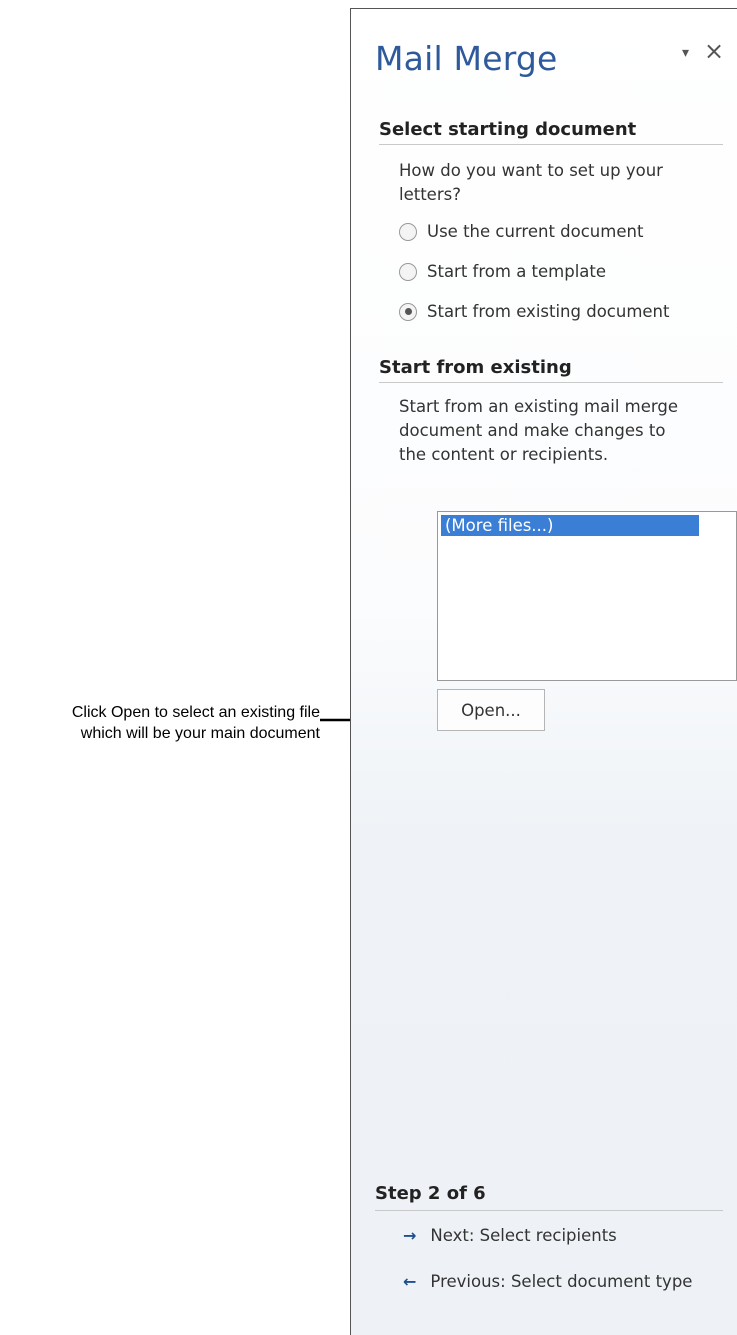 This screenshot has width=737, height=1335. What do you see at coordinates (548, 311) in the screenshot?
I see `radio-label: Start from existing document` at bounding box center [548, 311].